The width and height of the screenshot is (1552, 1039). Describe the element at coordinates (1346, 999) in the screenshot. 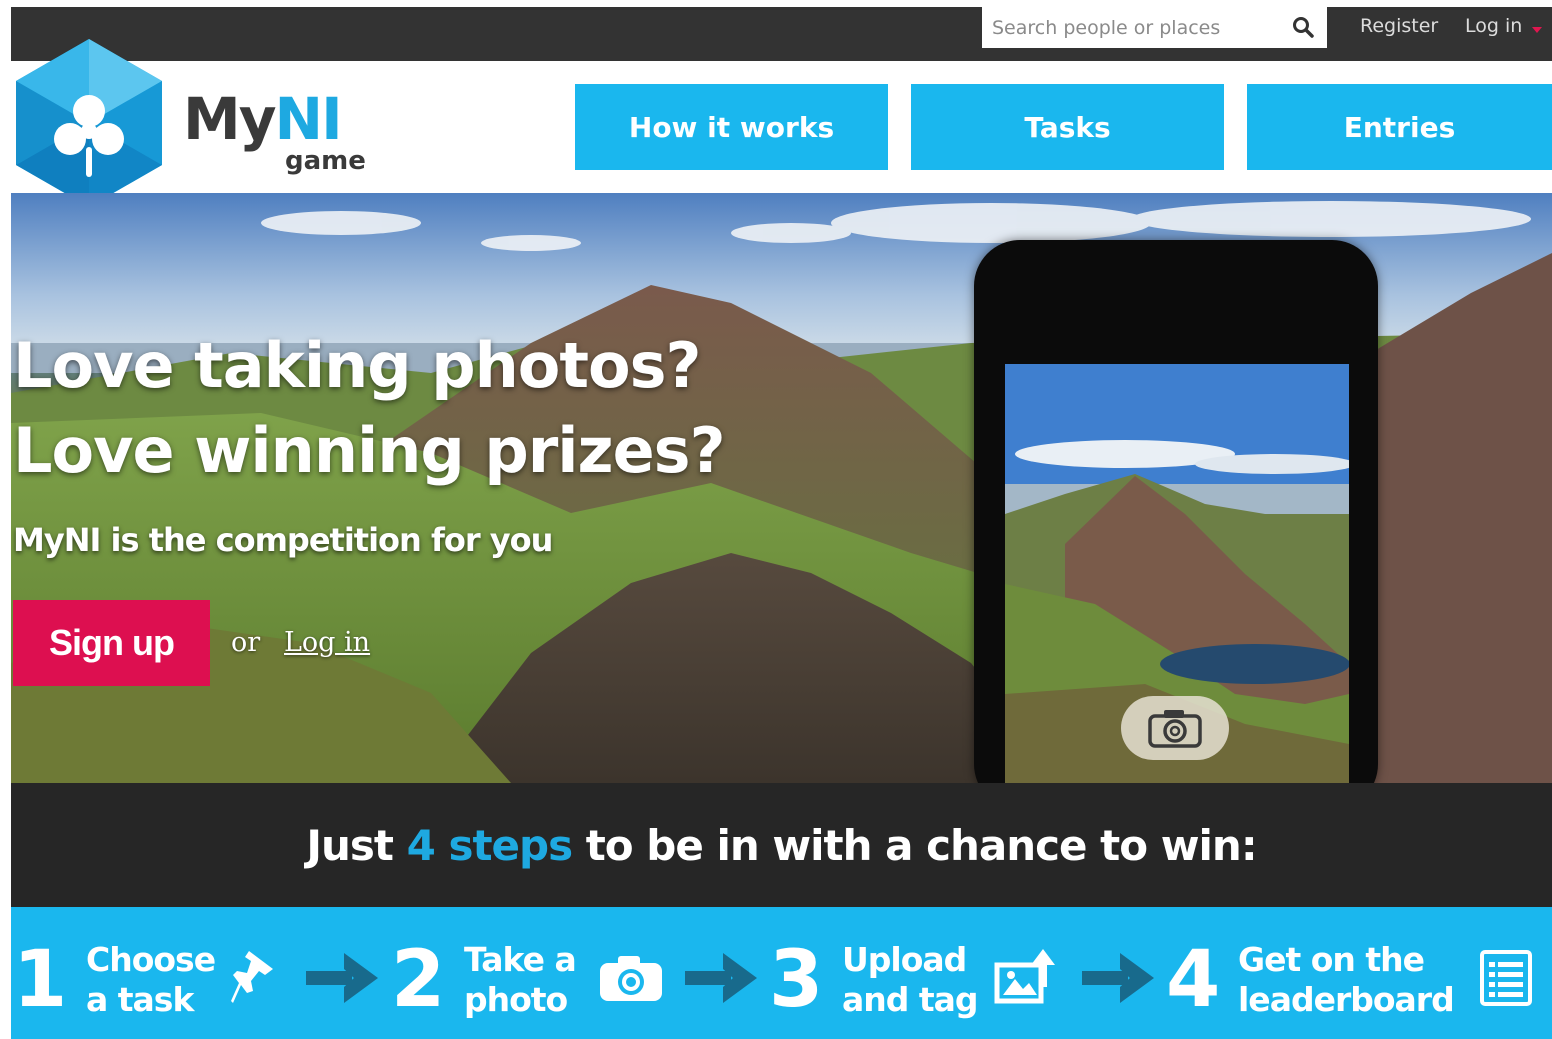

I see `step-4-line2: leaderboard` at that location.